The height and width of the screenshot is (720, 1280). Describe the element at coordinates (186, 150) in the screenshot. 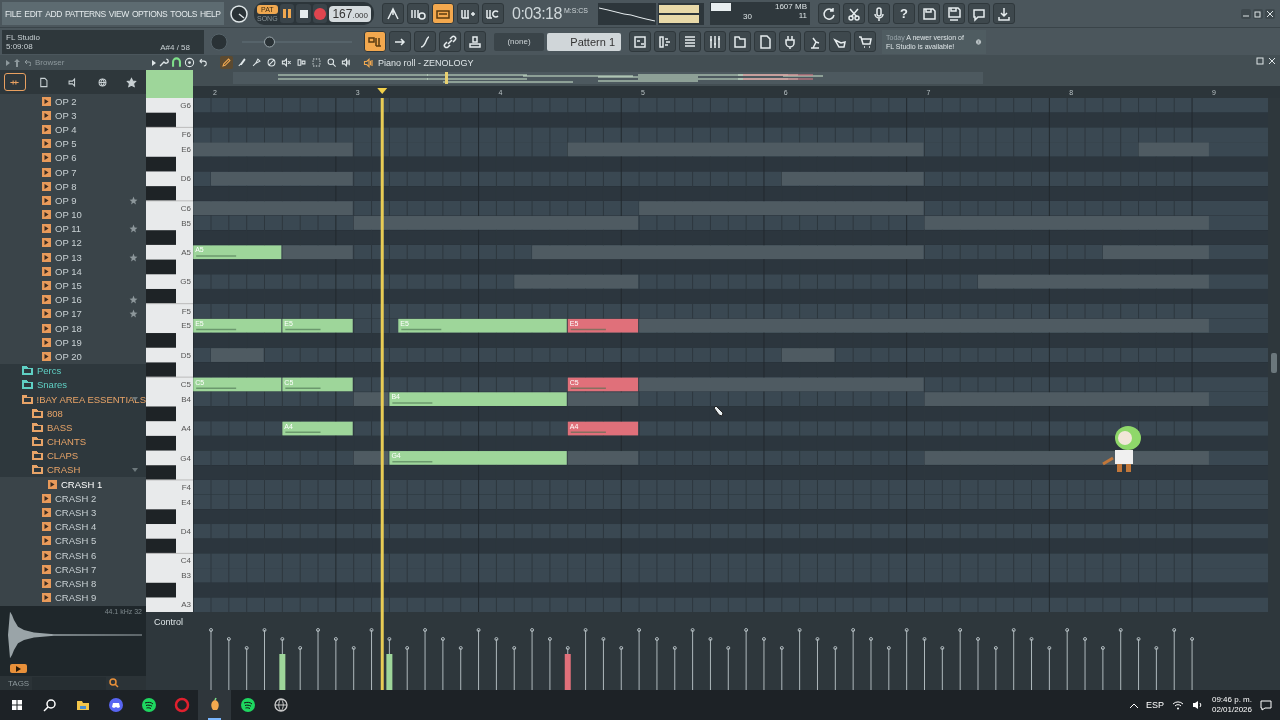

I see `key-label: E6` at that location.